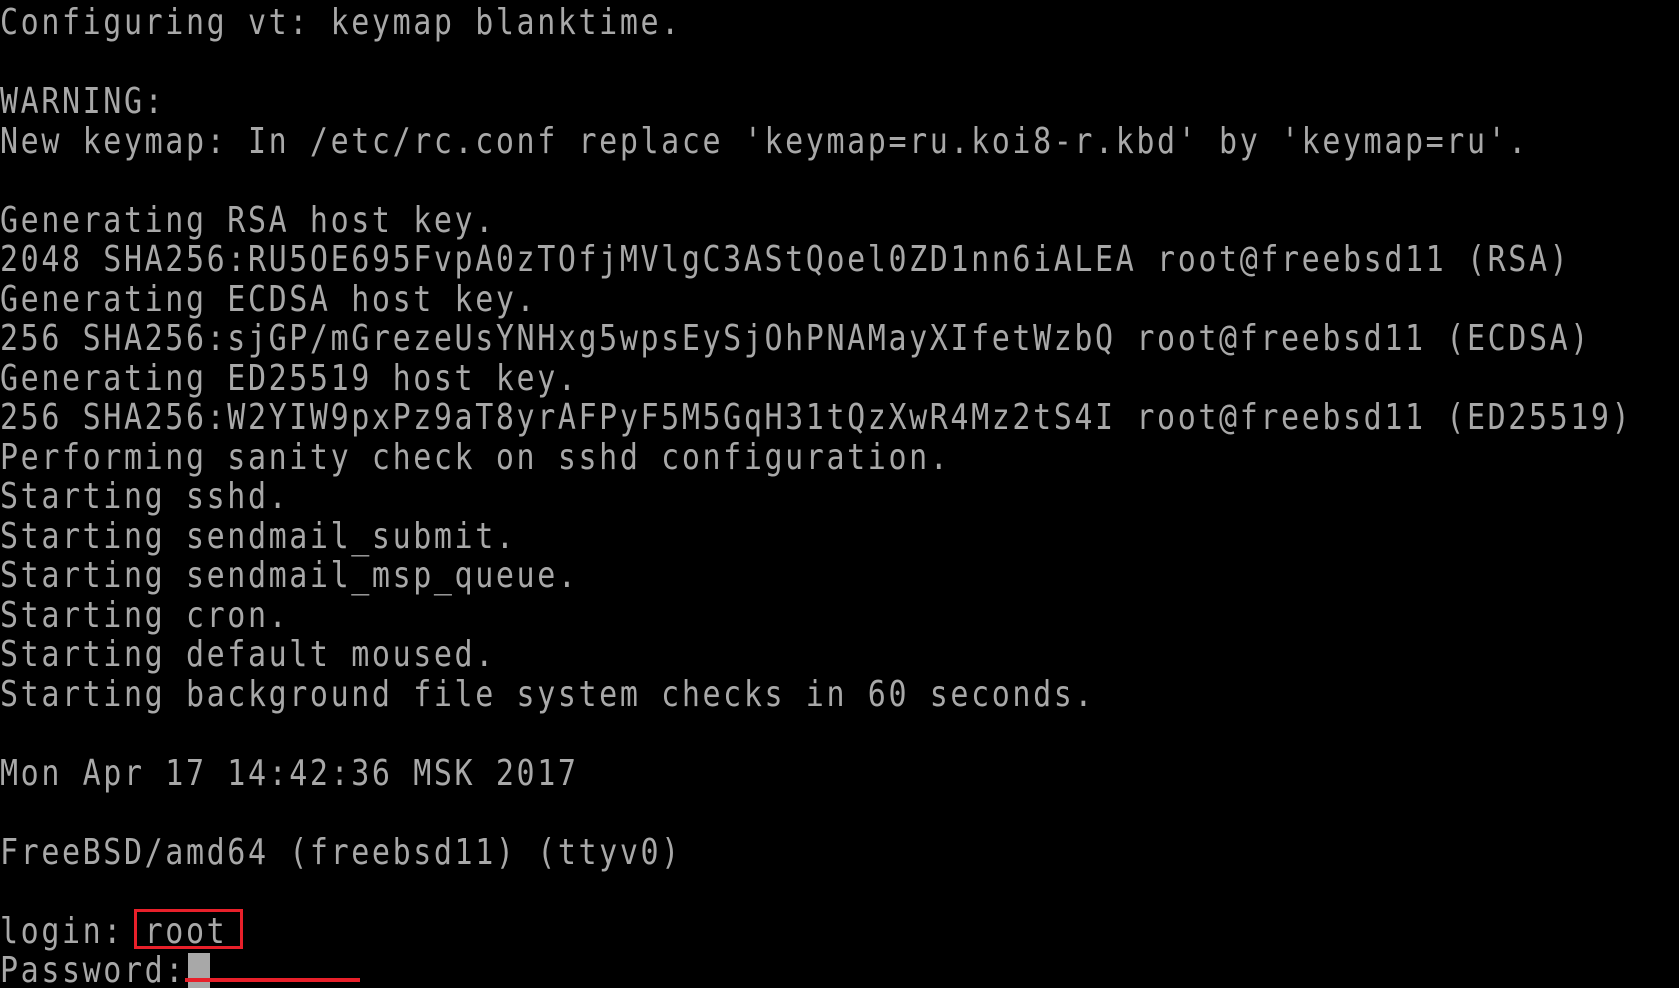 The image size is (1679, 988). What do you see at coordinates (289, 773) in the screenshot?
I see `console-datetime: Mon Apr 17 14:42:36 MSK 2017` at bounding box center [289, 773].